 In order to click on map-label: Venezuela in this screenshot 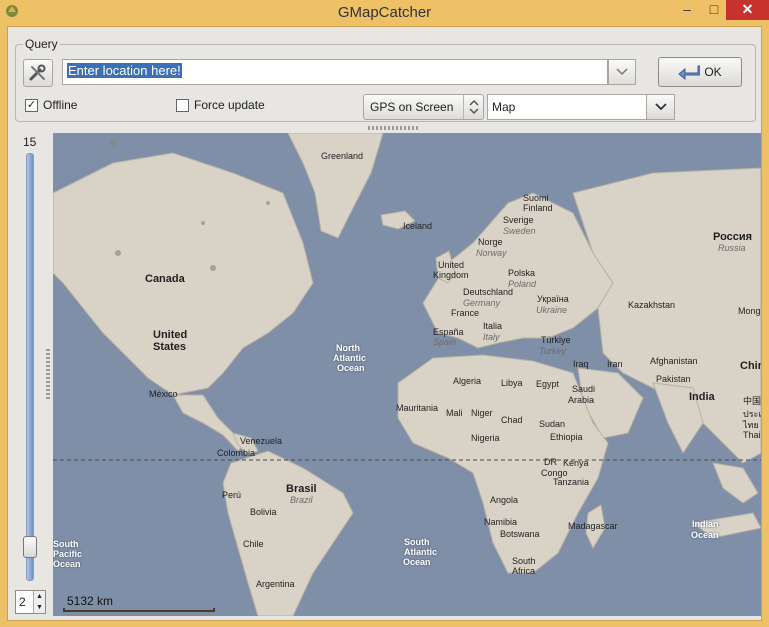, I will do `click(261, 441)`.